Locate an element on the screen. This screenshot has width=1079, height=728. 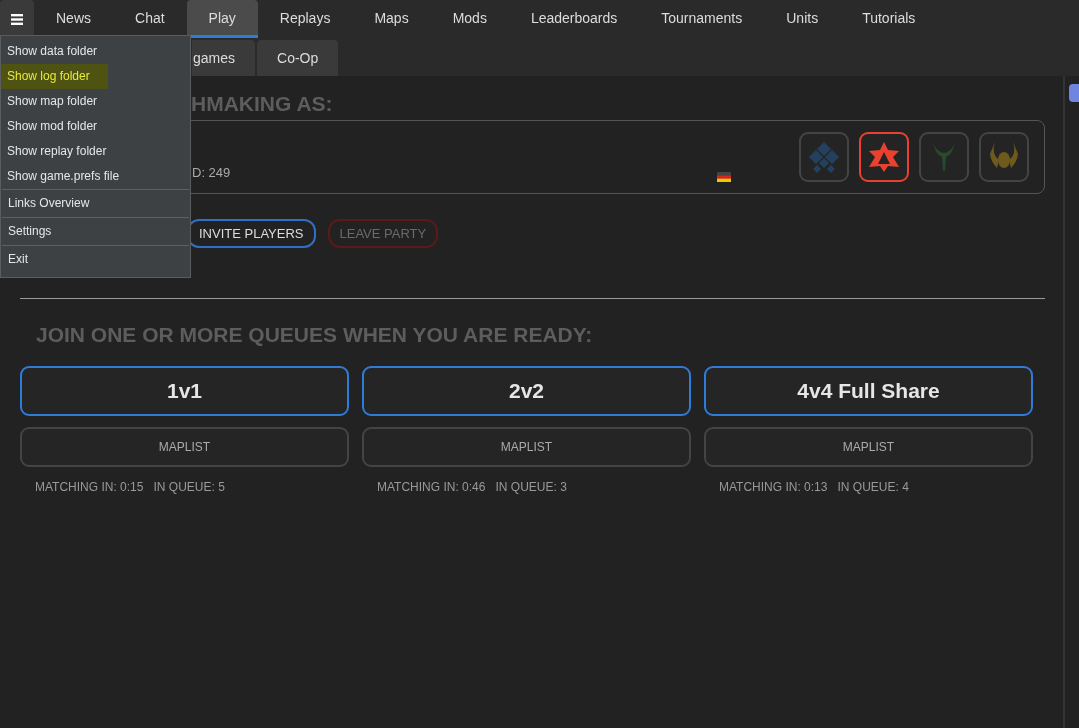
menu-item: Show data folder is located at coordinates (95, 51).